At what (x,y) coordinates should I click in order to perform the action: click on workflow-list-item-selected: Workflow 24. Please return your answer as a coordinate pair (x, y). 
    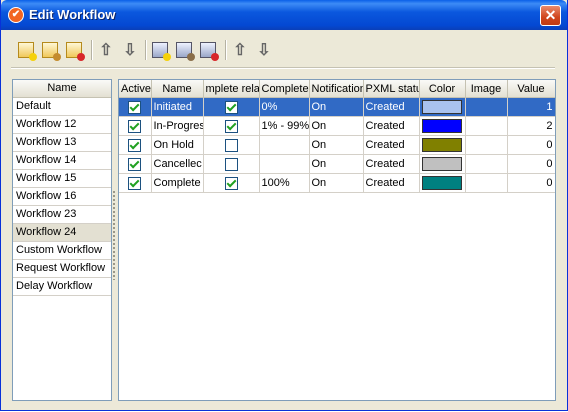
    Looking at the image, I should click on (62, 233).